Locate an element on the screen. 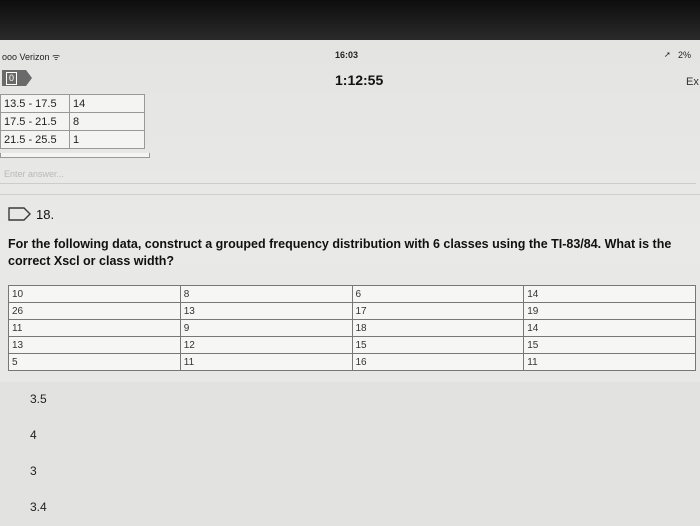 The height and width of the screenshot is (526, 700). interval-cell: 13.5 - 17.5 is located at coordinates (35, 103).